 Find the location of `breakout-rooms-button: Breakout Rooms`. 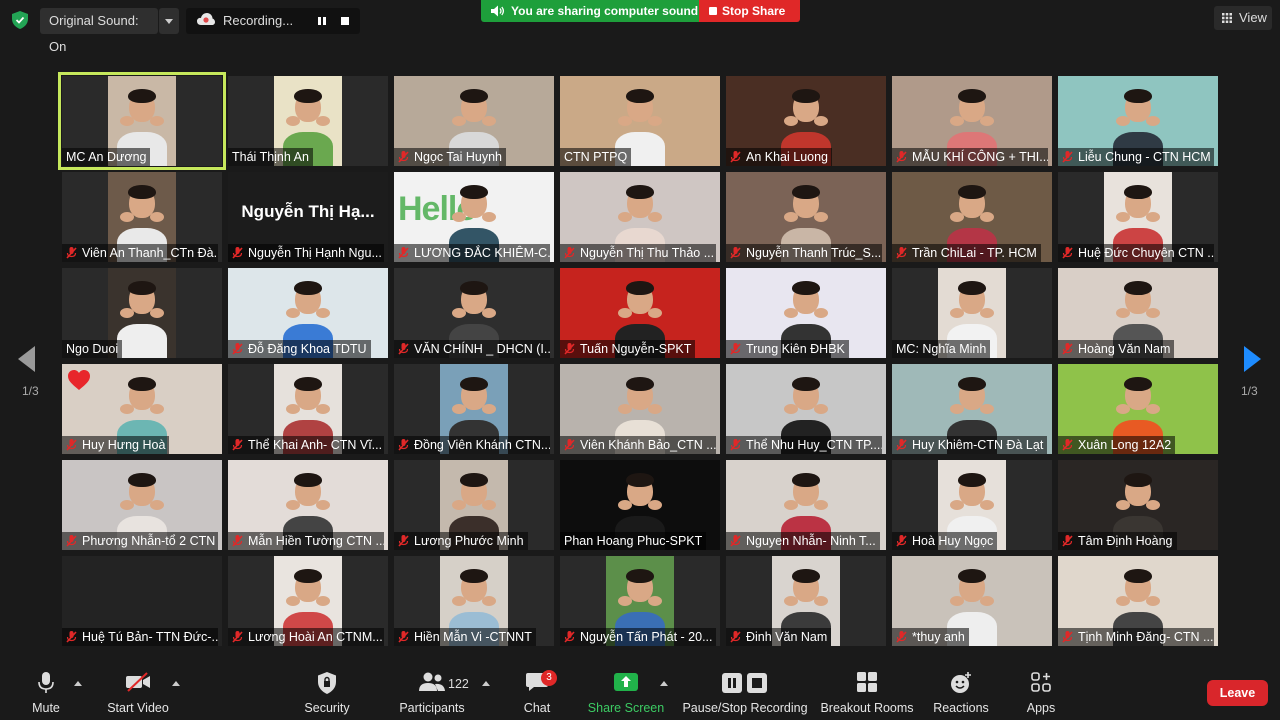

breakout-rooms-button: Breakout Rooms is located at coordinates (867, 692).